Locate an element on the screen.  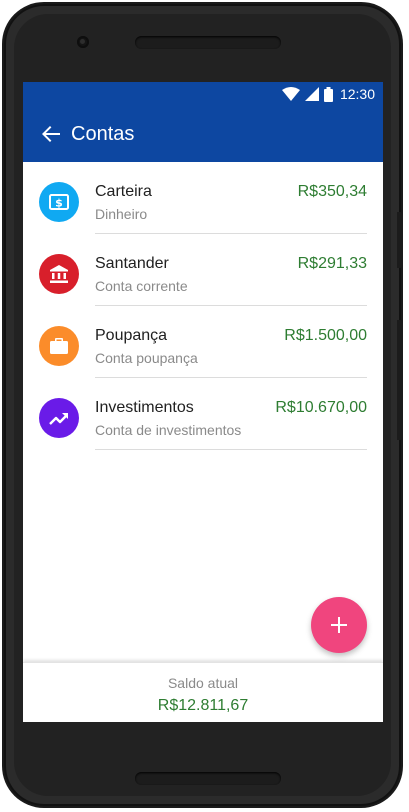
arrow-back-icon is located at coordinates (51, 134).